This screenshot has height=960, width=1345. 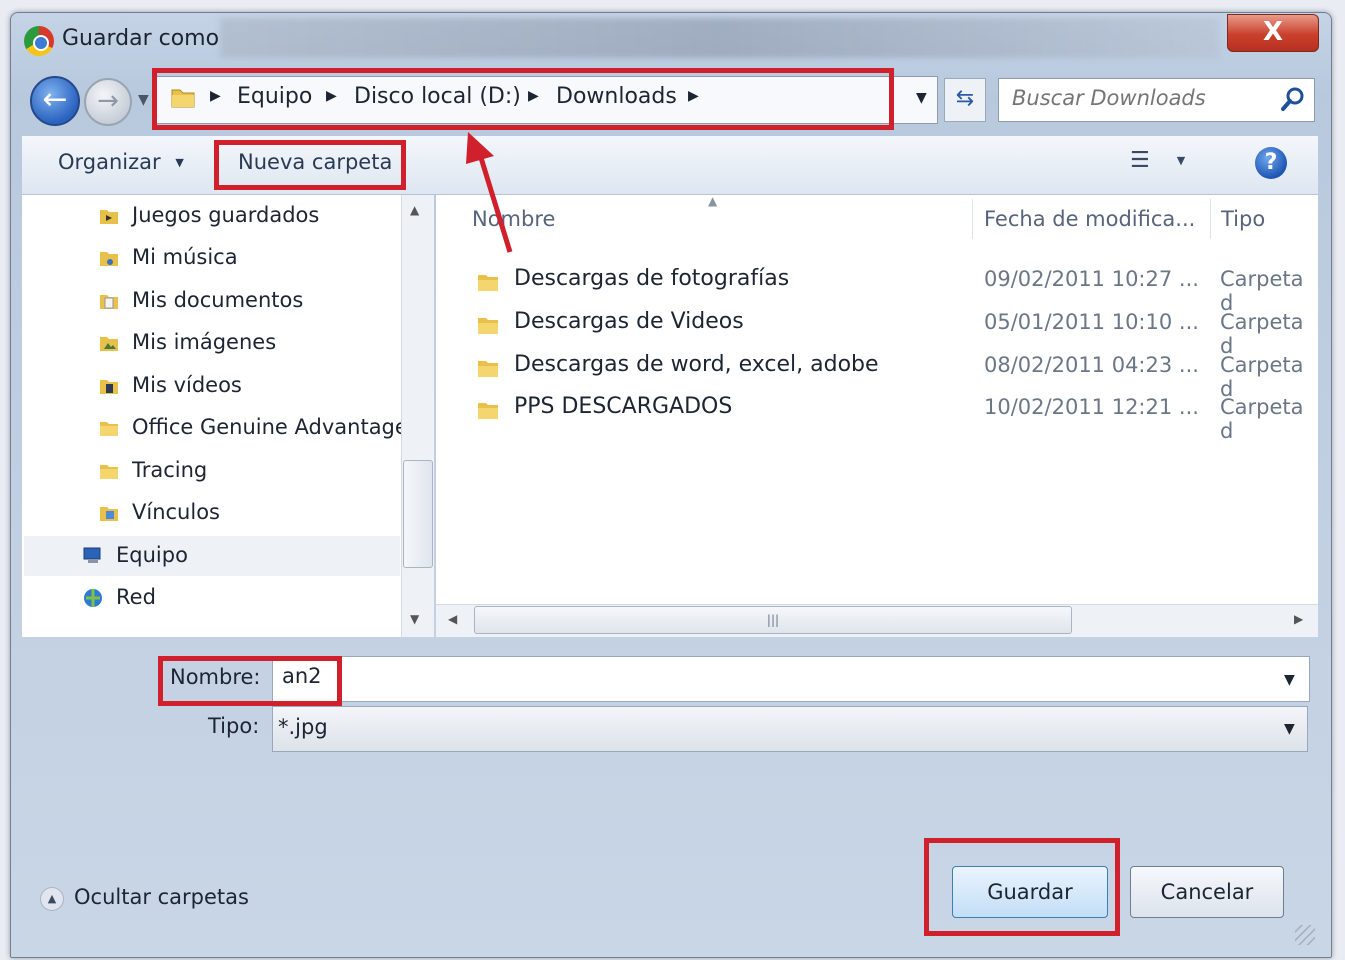 I want to click on organize-button: Organizar ▼, so click(x=121, y=162).